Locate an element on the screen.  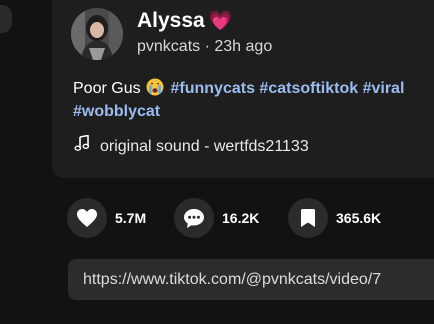
like-count: 5.7M is located at coordinates (131, 218).